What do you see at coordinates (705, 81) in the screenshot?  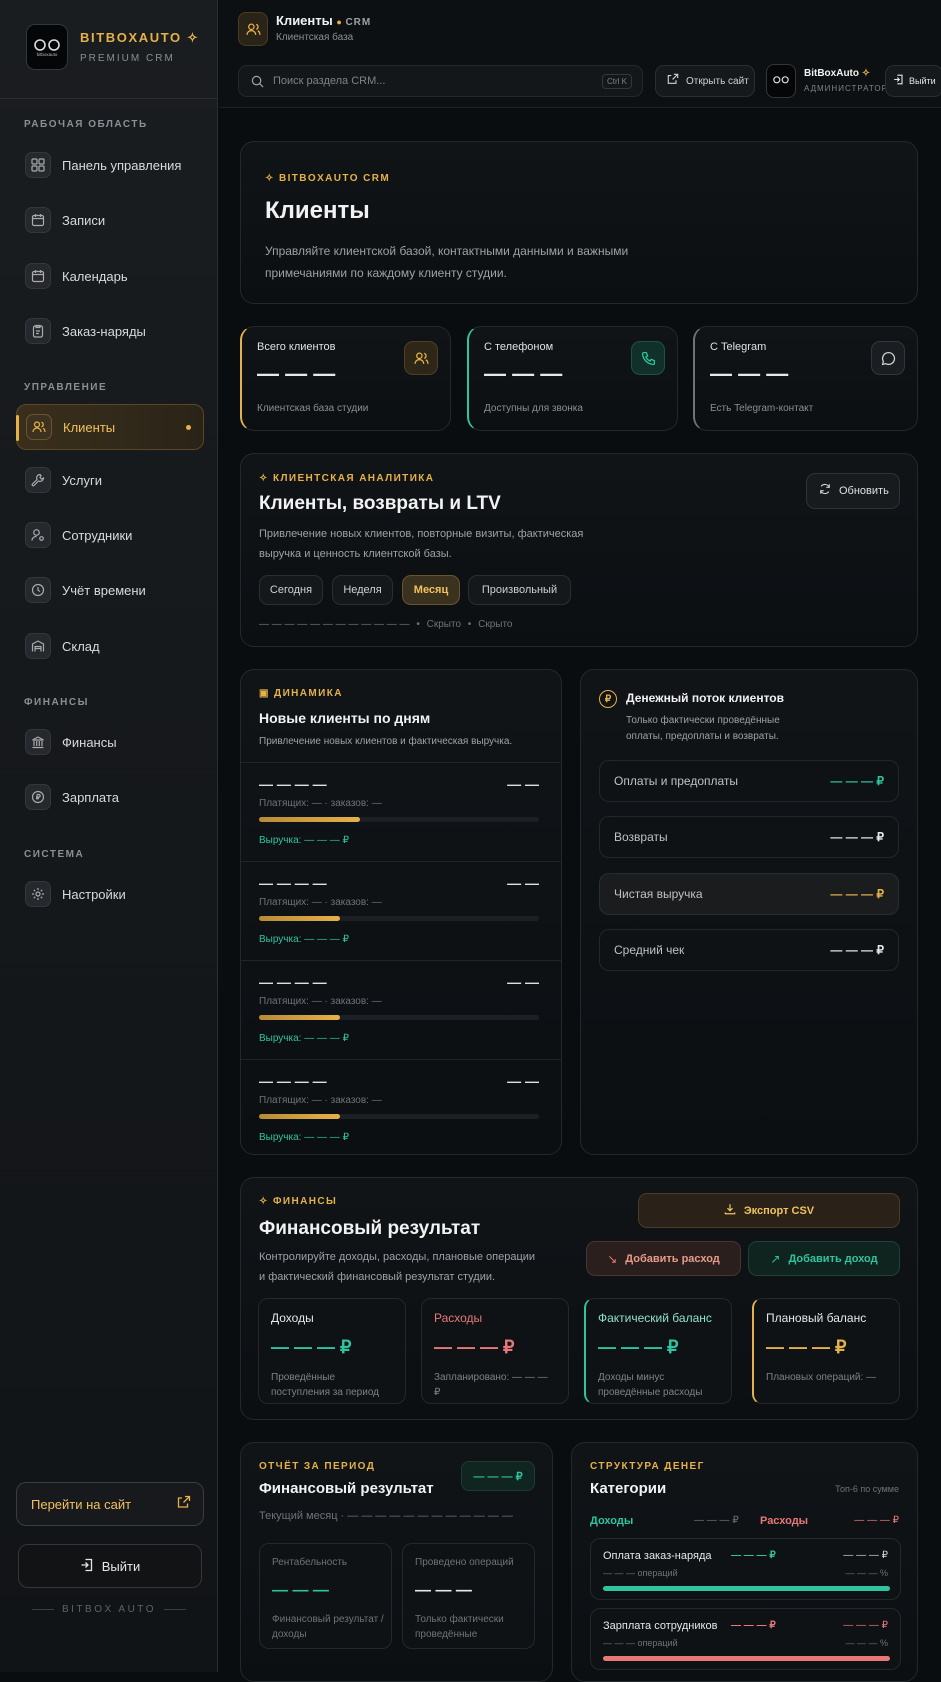 I see `open-site-button: Открыть сайт` at bounding box center [705, 81].